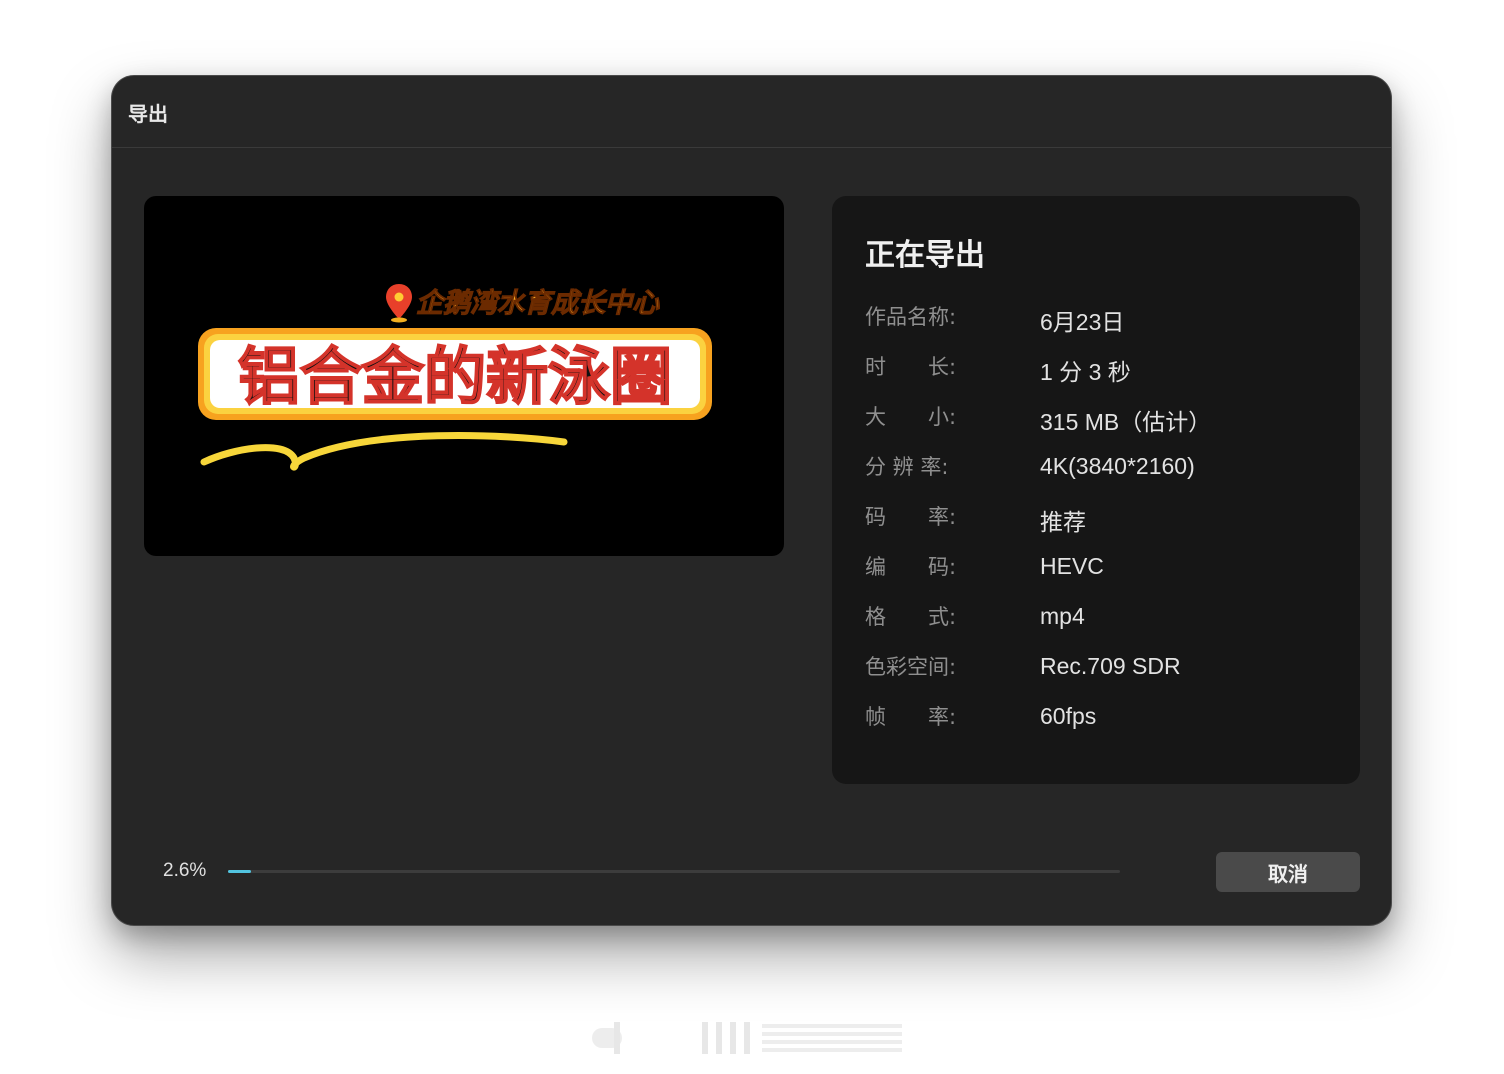 This screenshot has height=1074, width=1504. What do you see at coordinates (751, 112) in the screenshot?
I see `title-bar: 导出` at bounding box center [751, 112].